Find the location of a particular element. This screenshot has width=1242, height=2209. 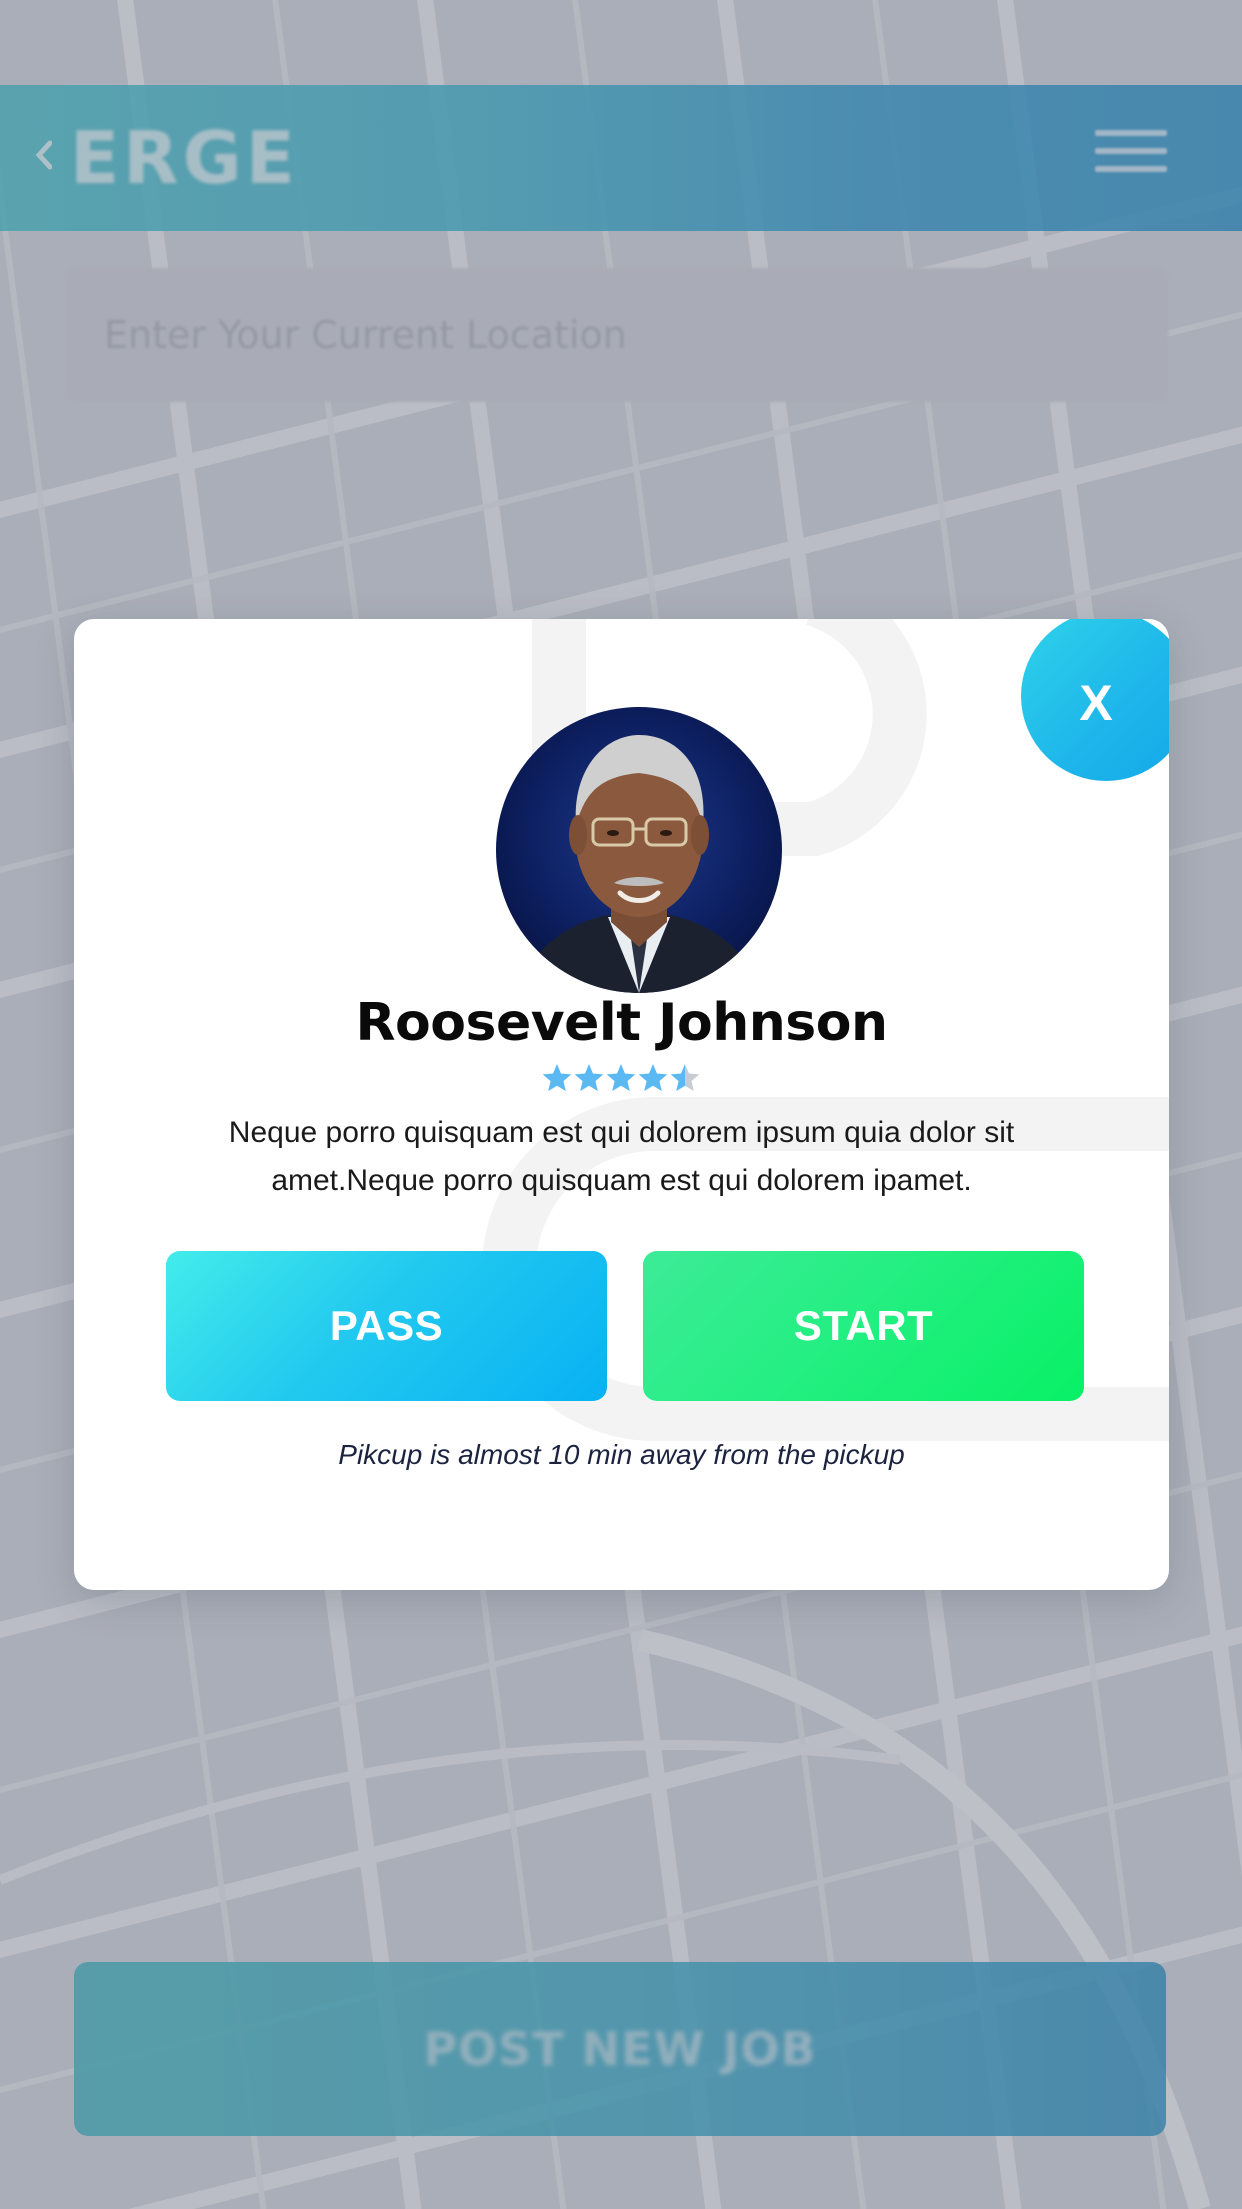

start-button: START is located at coordinates (863, 1326).